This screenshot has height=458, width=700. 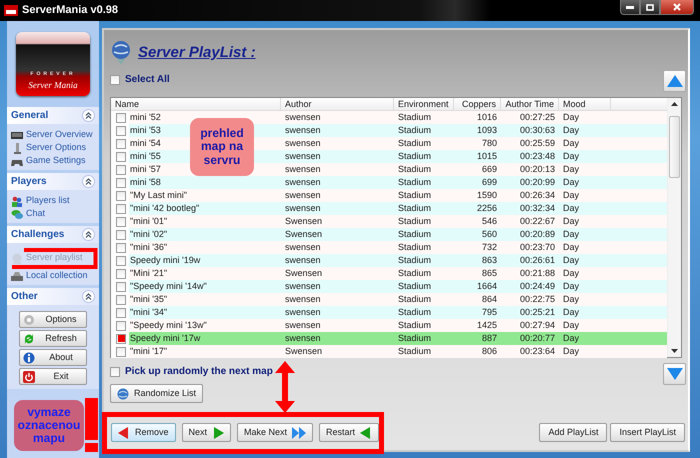 What do you see at coordinates (487, 156) in the screenshot?
I see `table-cell-text: 1015` at bounding box center [487, 156].